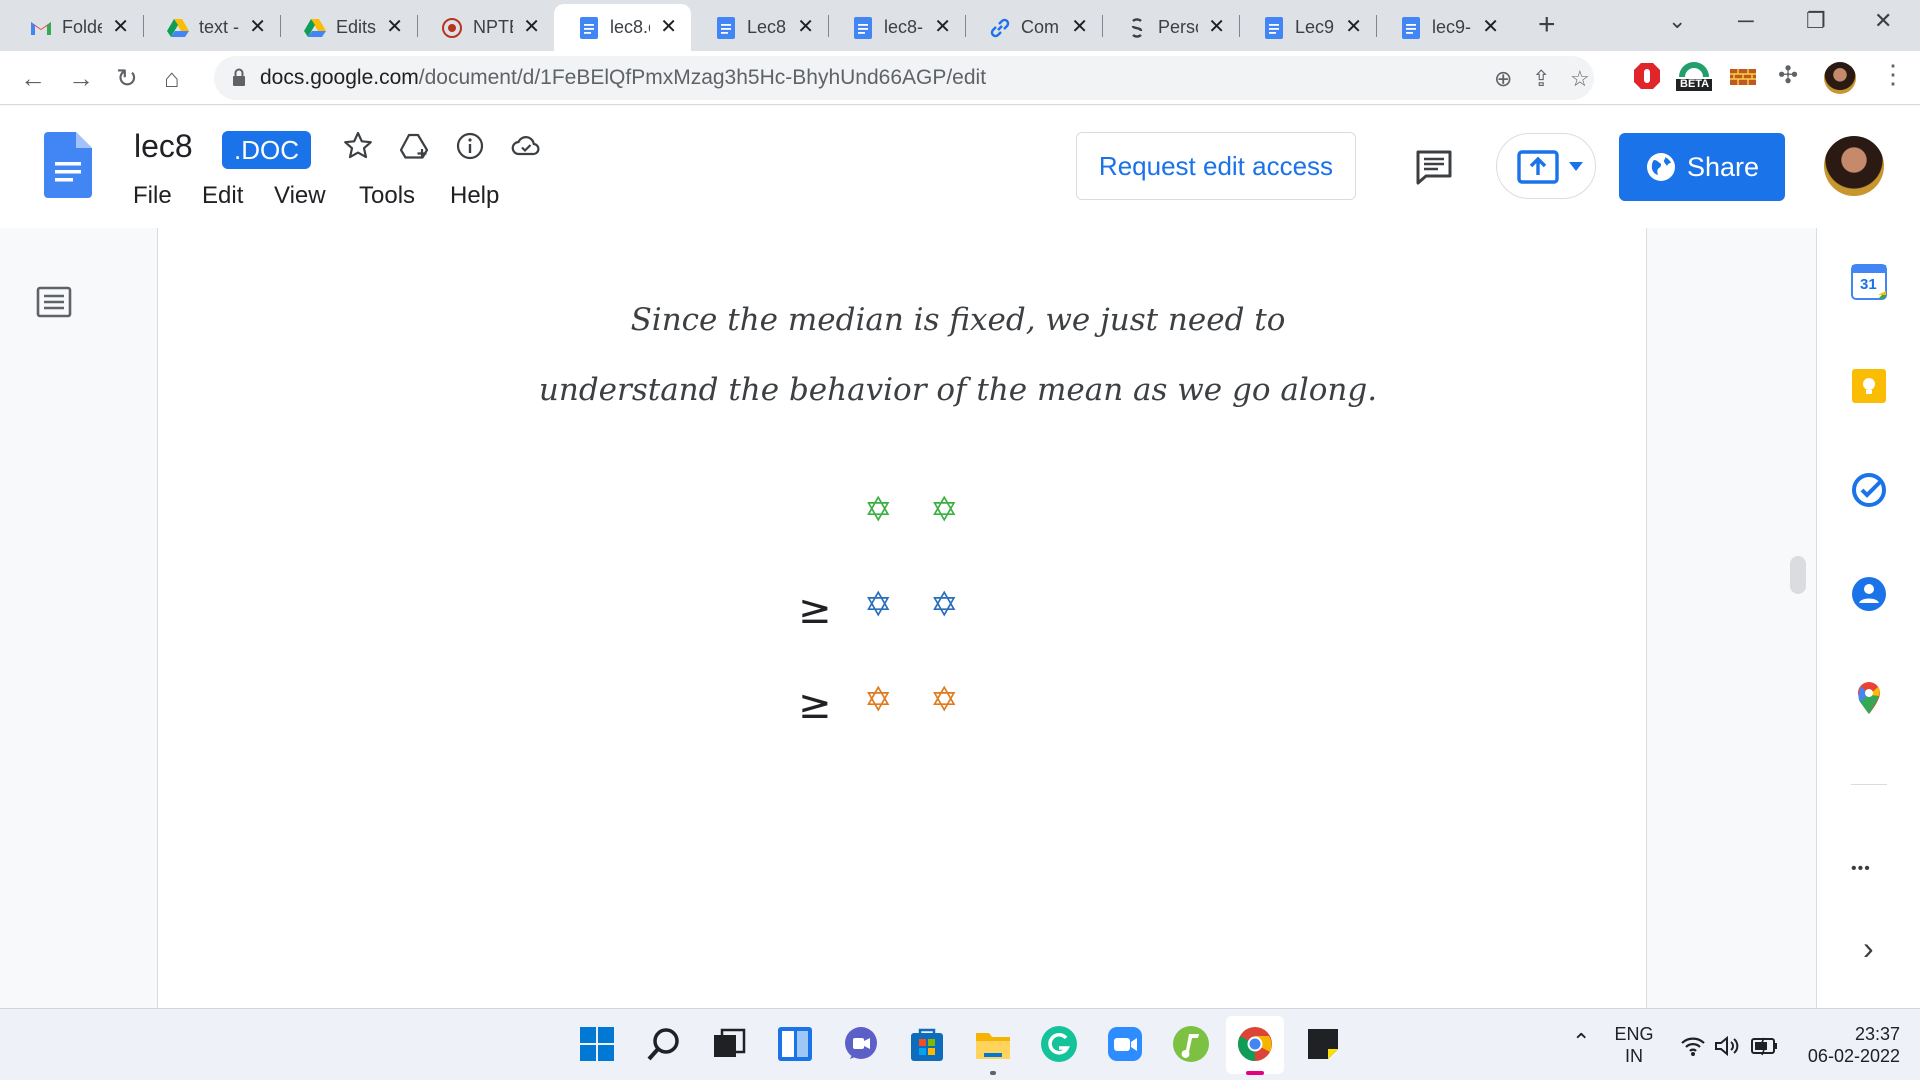  Describe the element at coordinates (178, 28) in the screenshot. I see `drive-icon` at that location.